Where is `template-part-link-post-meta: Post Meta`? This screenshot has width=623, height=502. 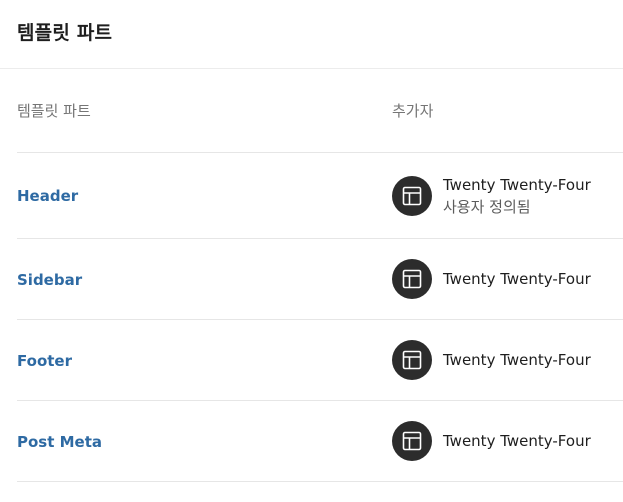 template-part-link-post-meta: Post Meta is located at coordinates (59, 442).